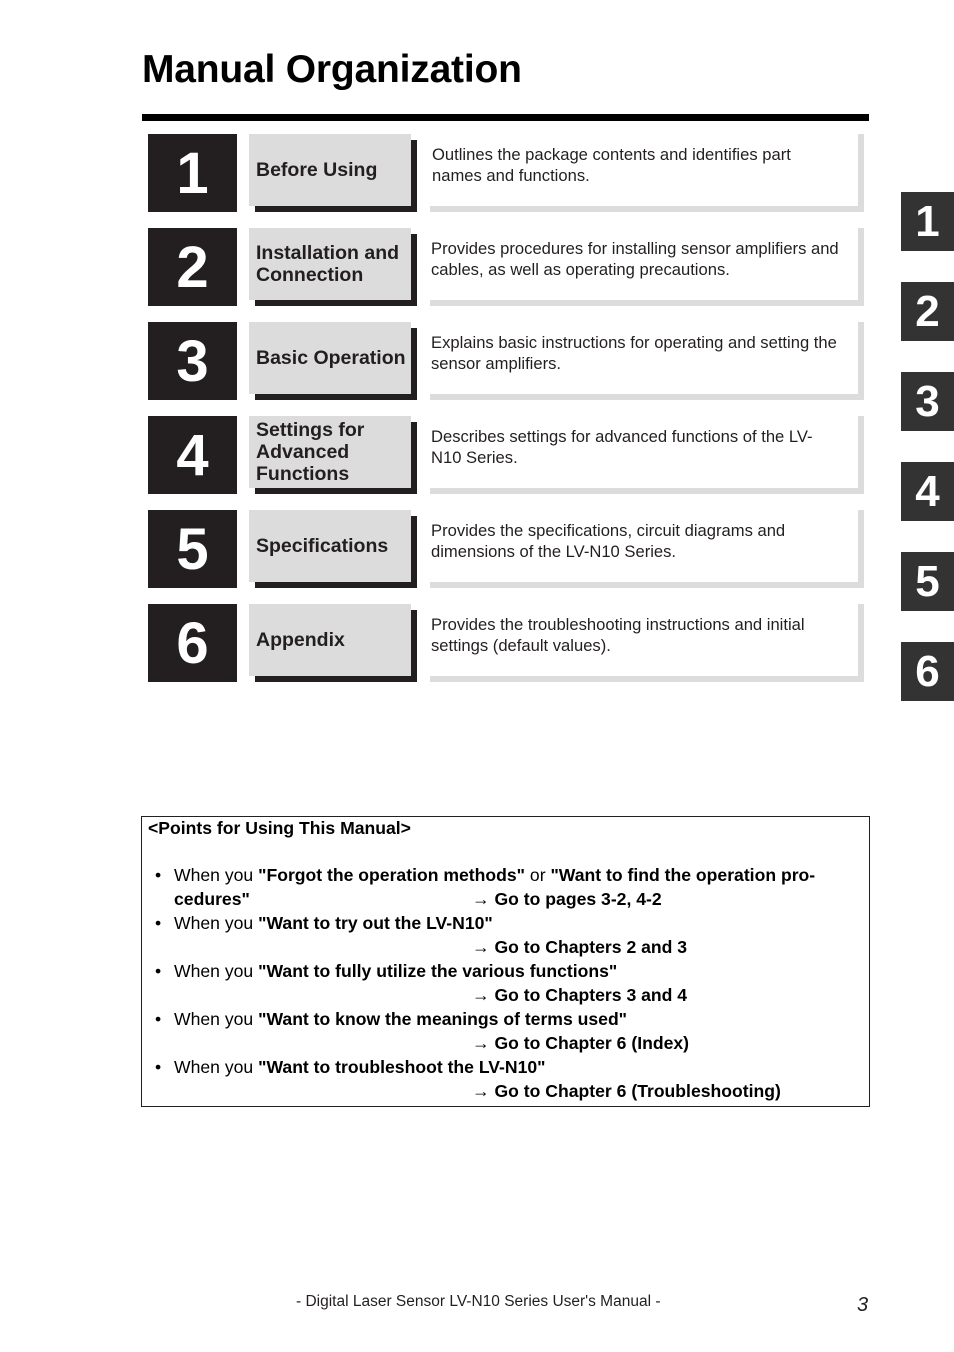 Image resolution: width=954 pixels, height=1352 pixels. What do you see at coordinates (279, 828) in the screenshot?
I see `points-heading: <Points for Using This Manual>` at bounding box center [279, 828].